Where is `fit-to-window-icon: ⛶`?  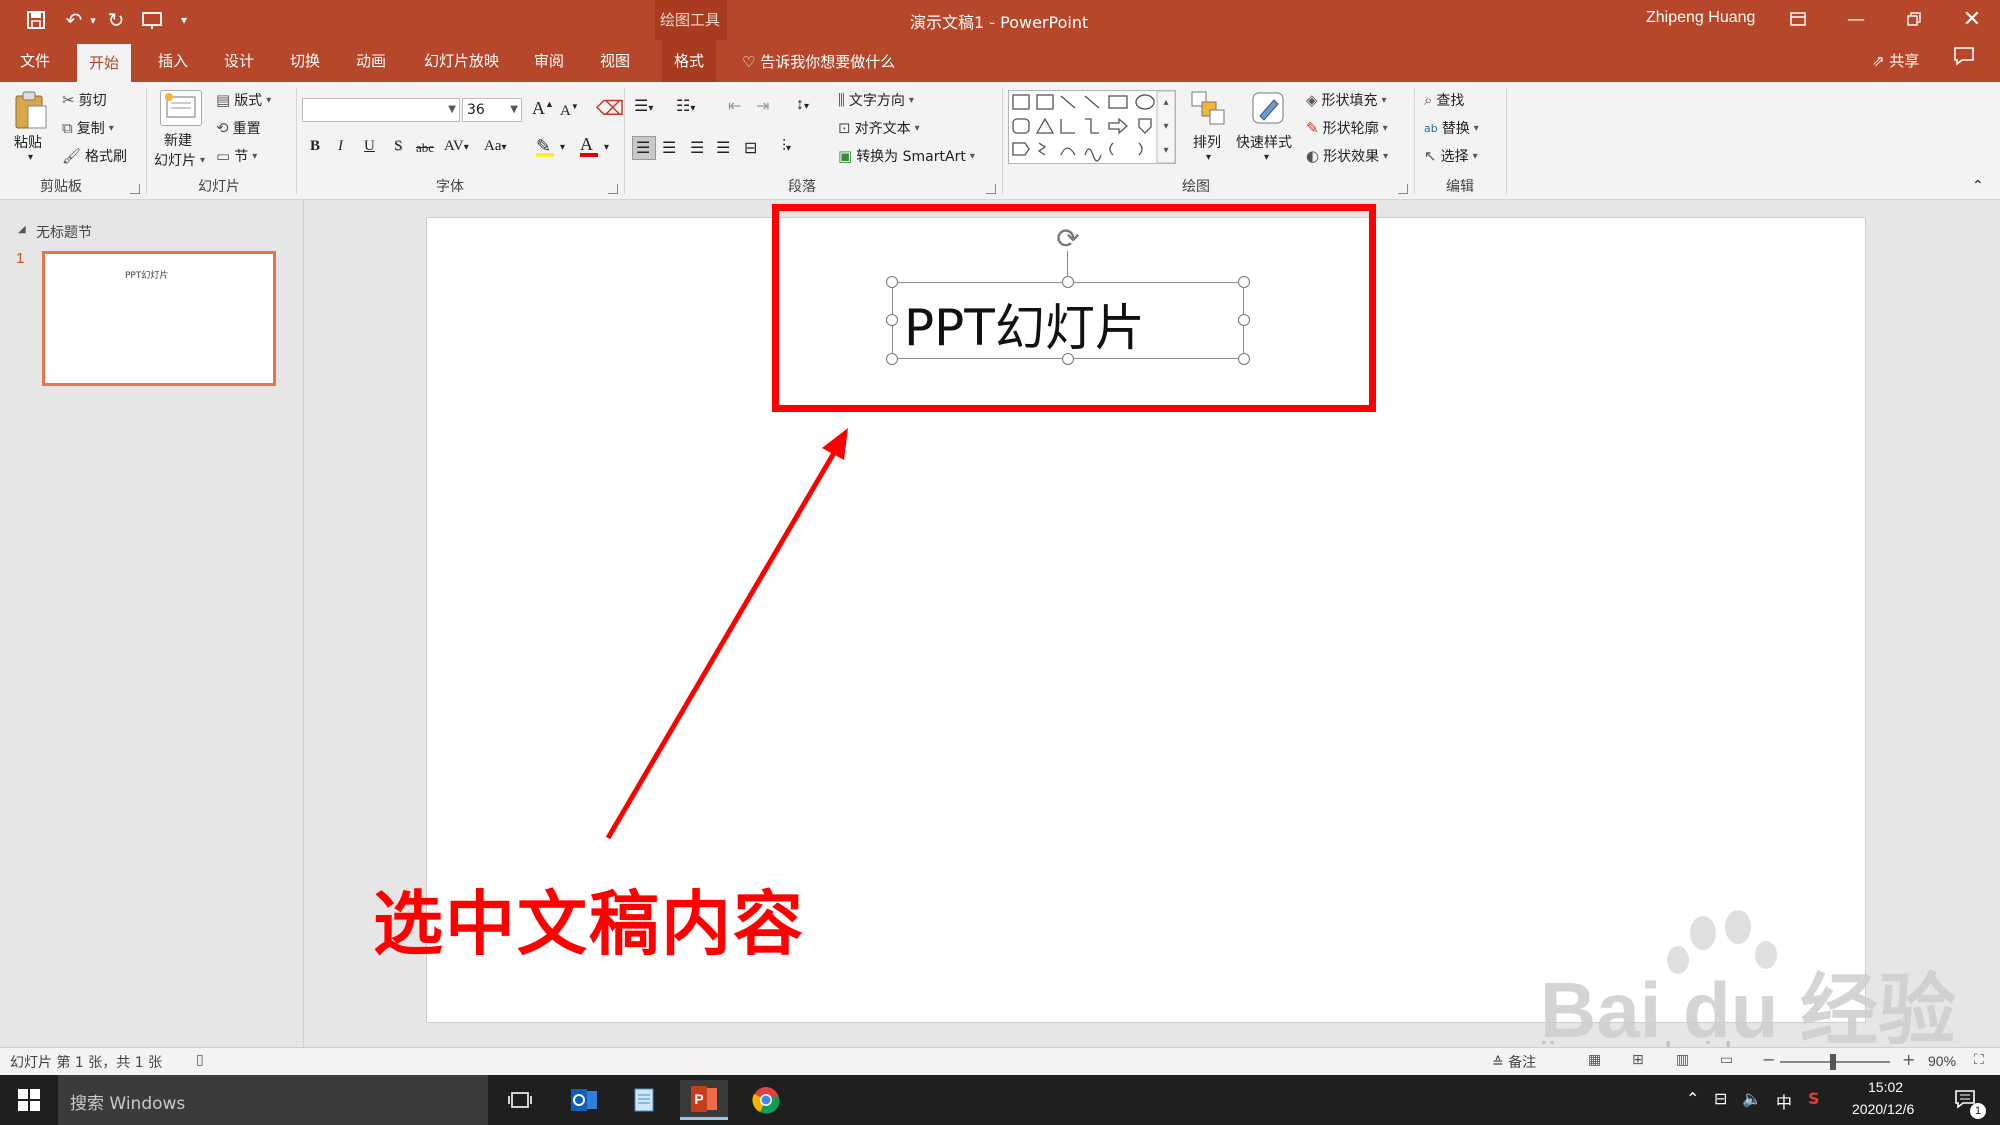
fit-to-window-icon: ⛶ is located at coordinates (1979, 1060).